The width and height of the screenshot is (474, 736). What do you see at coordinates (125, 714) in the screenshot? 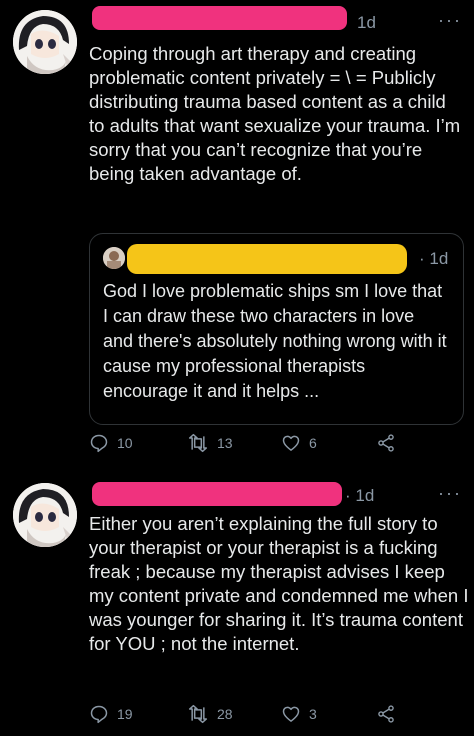
I see `reply-count: 19` at bounding box center [125, 714].